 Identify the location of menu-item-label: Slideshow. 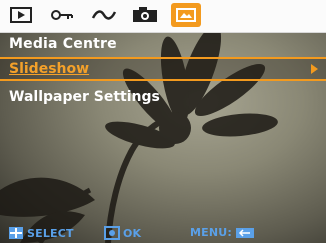
(49, 69).